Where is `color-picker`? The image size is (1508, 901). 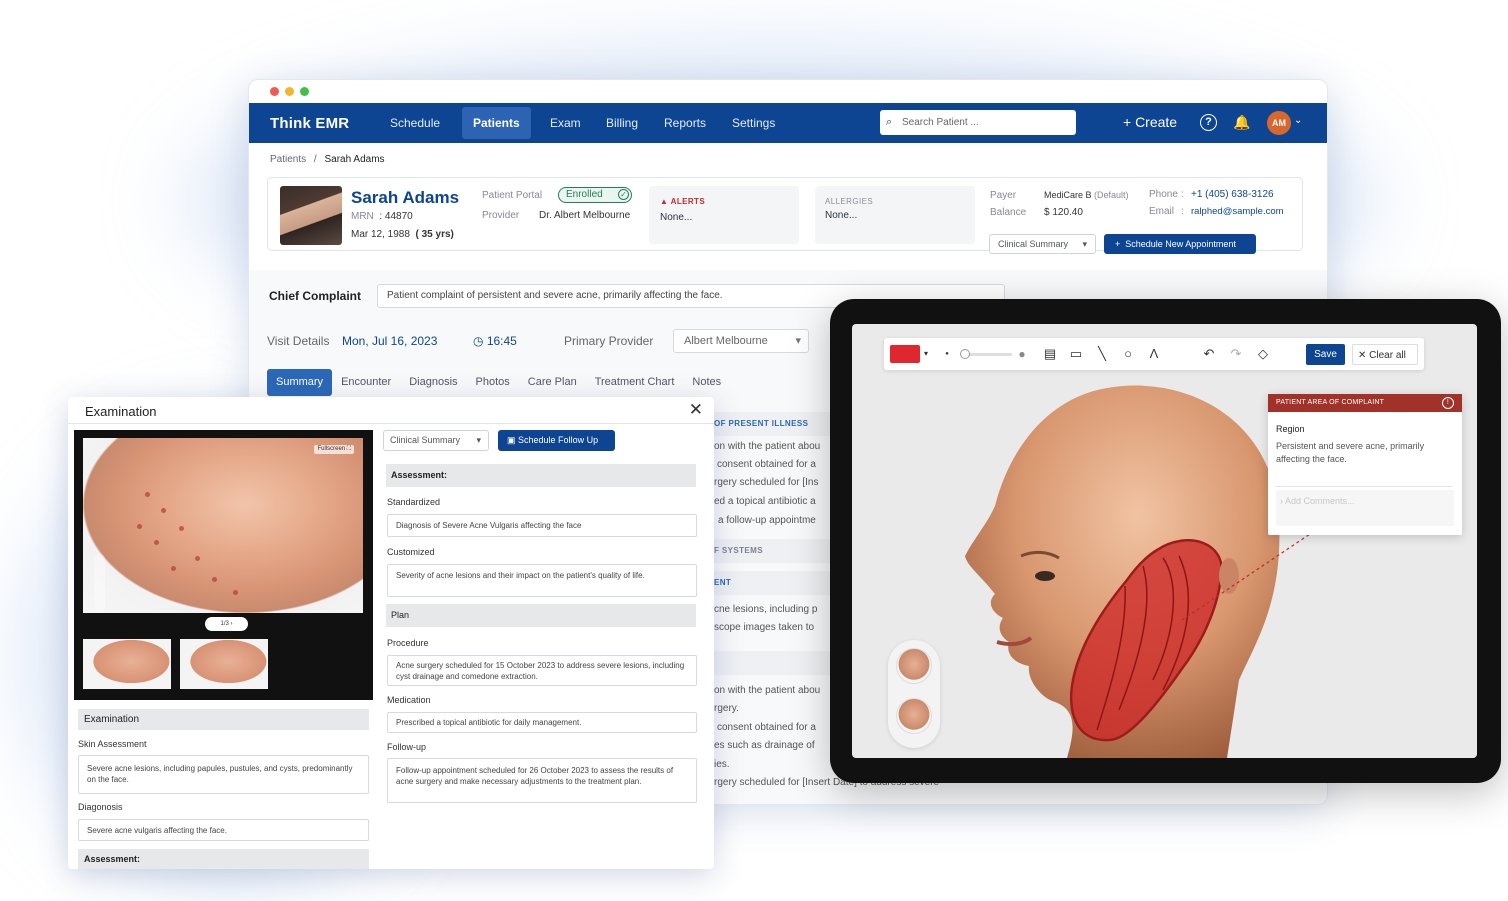
color-picker is located at coordinates (905, 354).